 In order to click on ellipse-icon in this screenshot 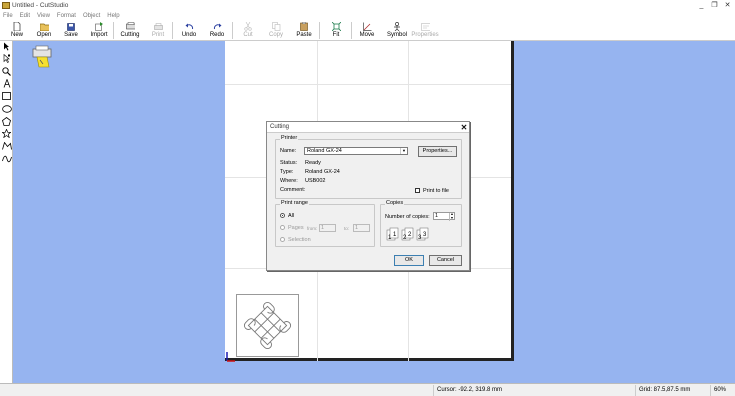, I will do `click(6, 110)`.